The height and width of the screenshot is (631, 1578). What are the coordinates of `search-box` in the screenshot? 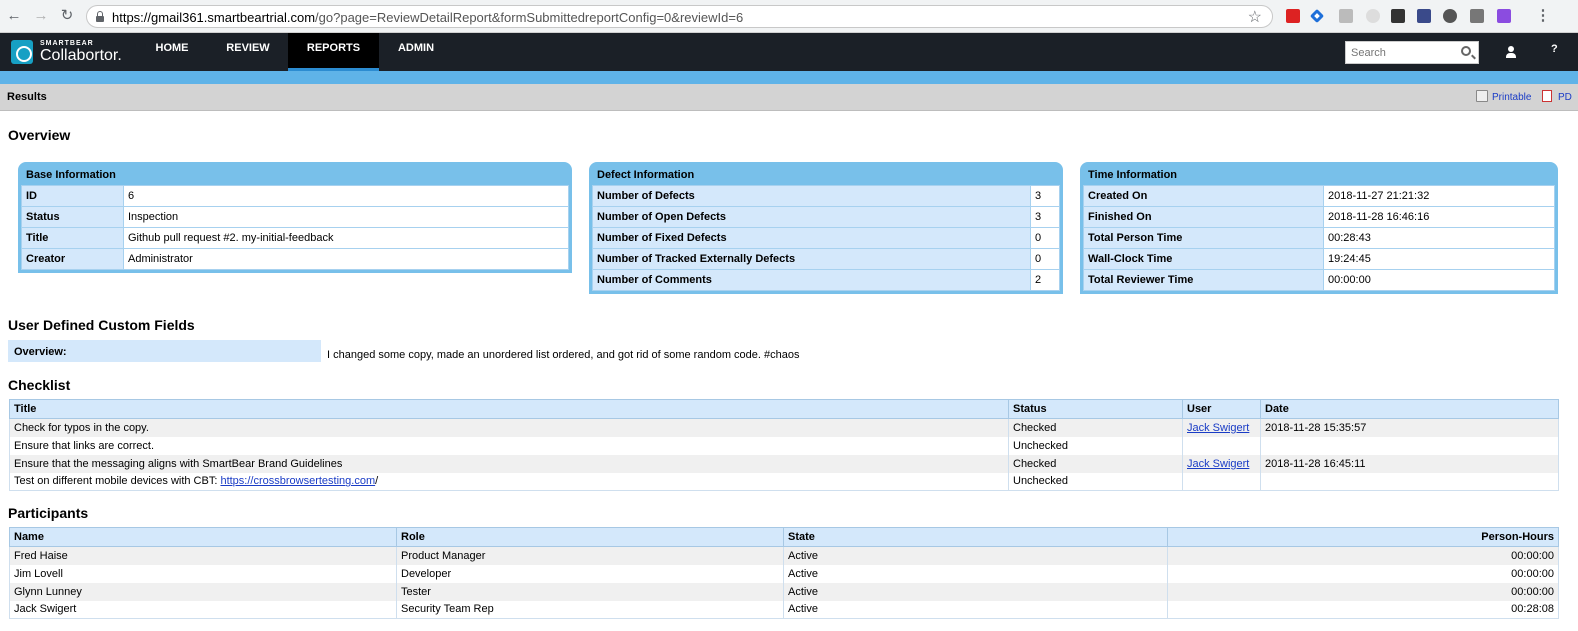 It's located at (1412, 52).